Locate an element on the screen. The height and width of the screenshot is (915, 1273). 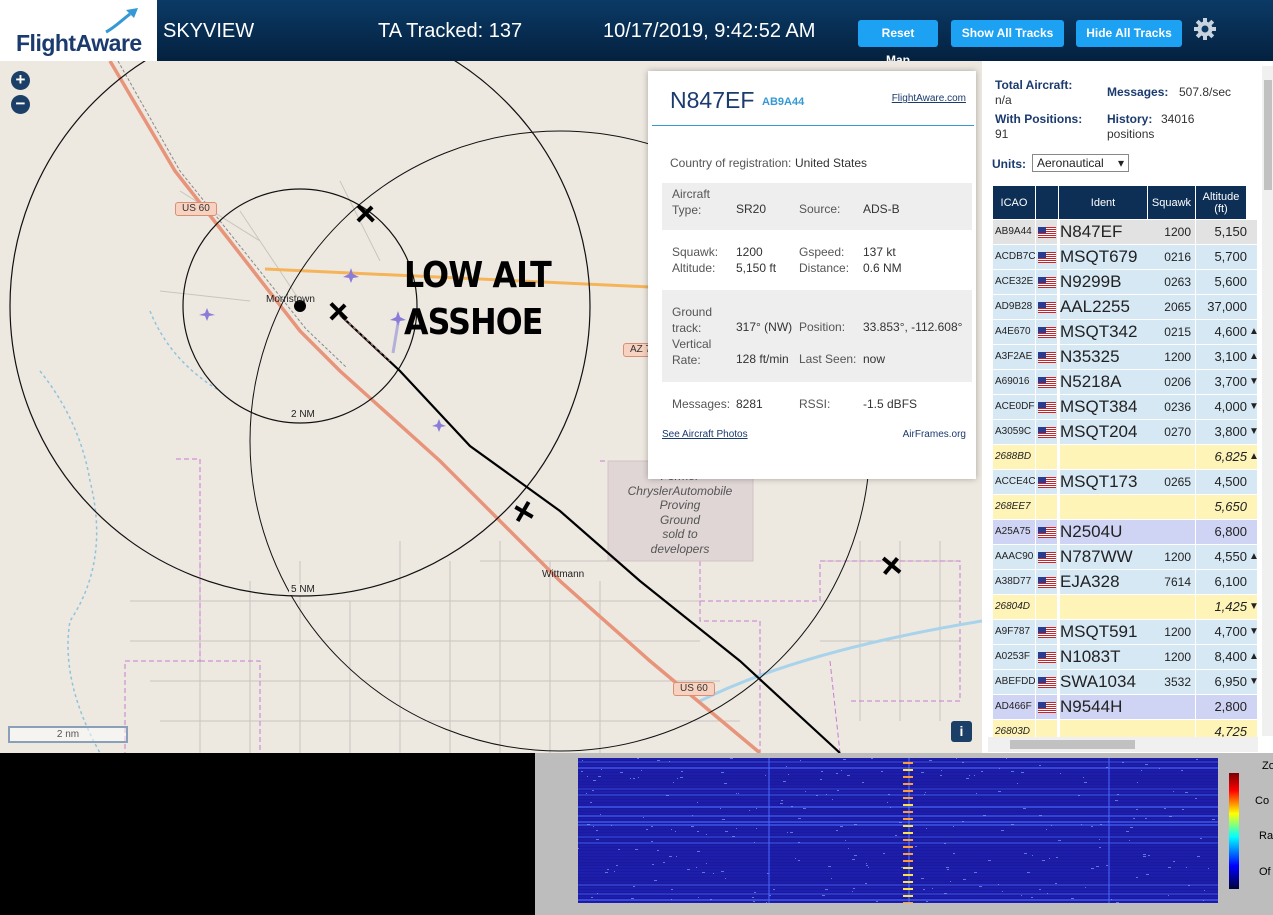
altitude-cell: 5,600 is located at coordinates (1222, 282).